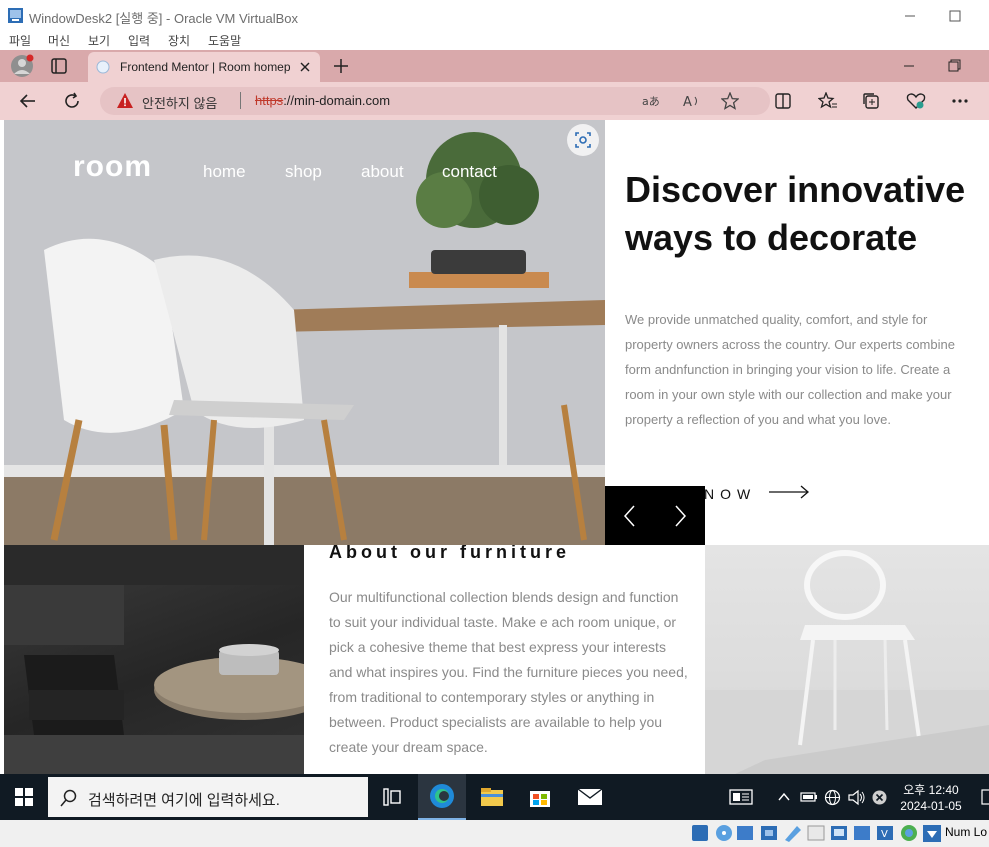  I want to click on nav-contact: contact, so click(469, 172).